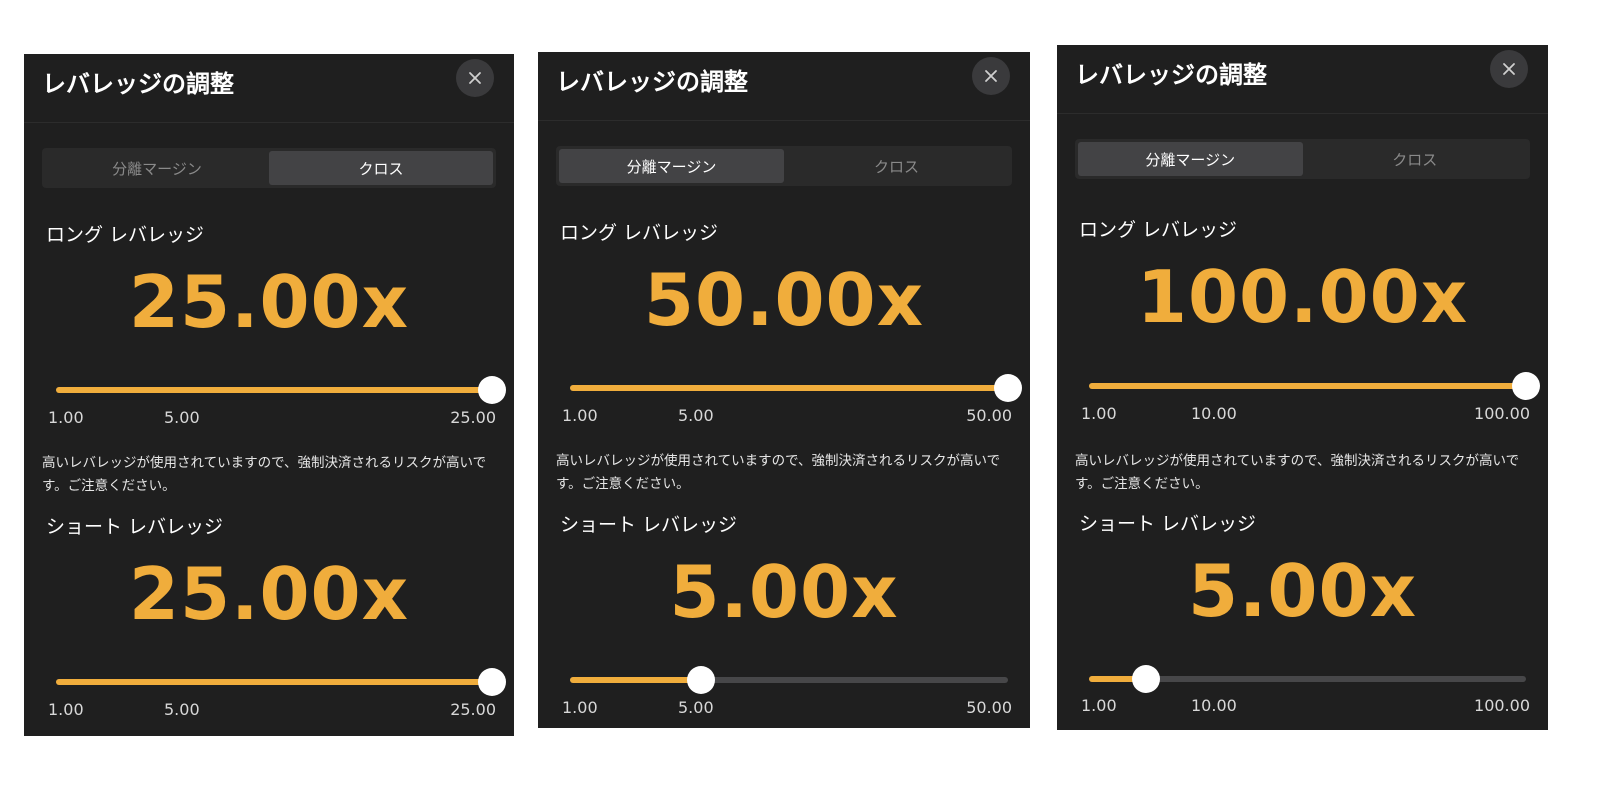 Image resolution: width=1600 pixels, height=791 pixels. I want to click on short-leverage-value: 25.00x, so click(269, 594).